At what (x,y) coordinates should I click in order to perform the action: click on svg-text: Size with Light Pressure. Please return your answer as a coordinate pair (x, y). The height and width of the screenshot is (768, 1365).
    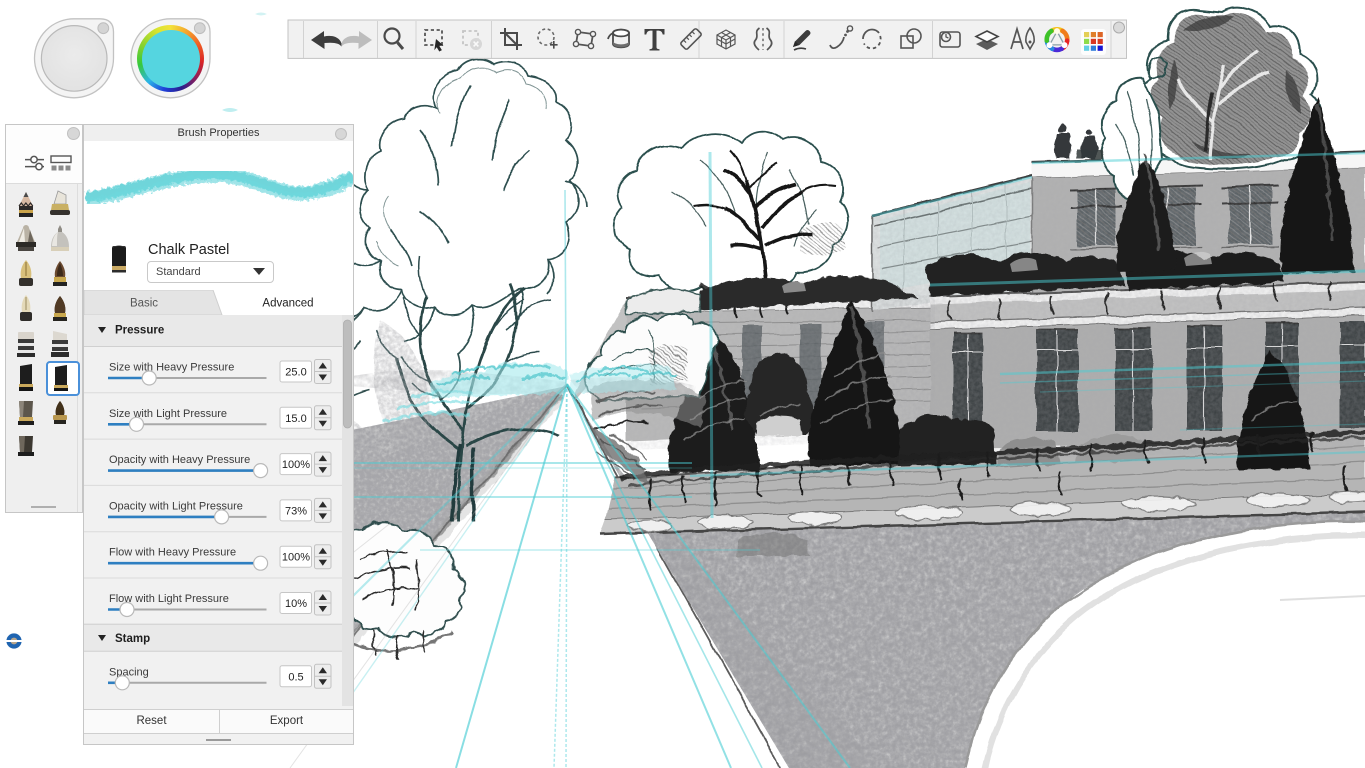
    Looking at the image, I should click on (168, 414).